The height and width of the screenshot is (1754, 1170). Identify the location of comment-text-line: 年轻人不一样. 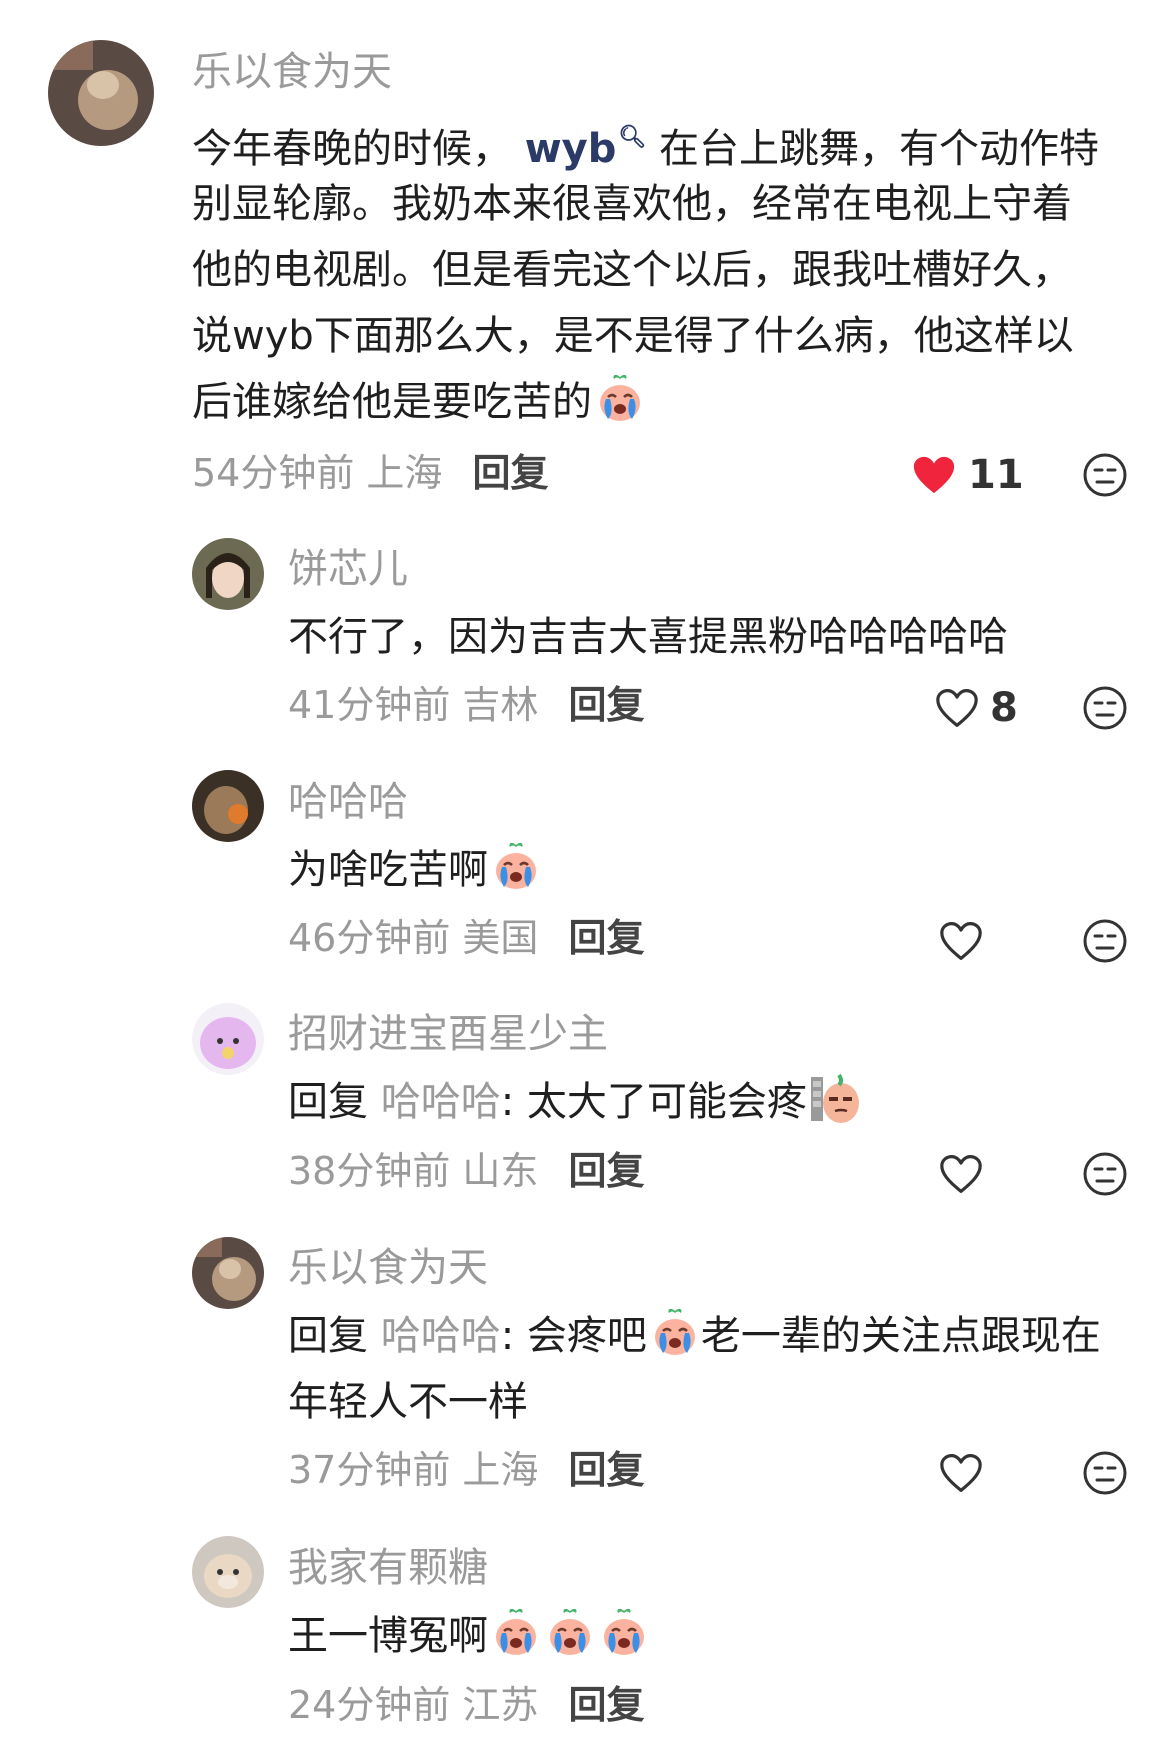
(408, 1402).